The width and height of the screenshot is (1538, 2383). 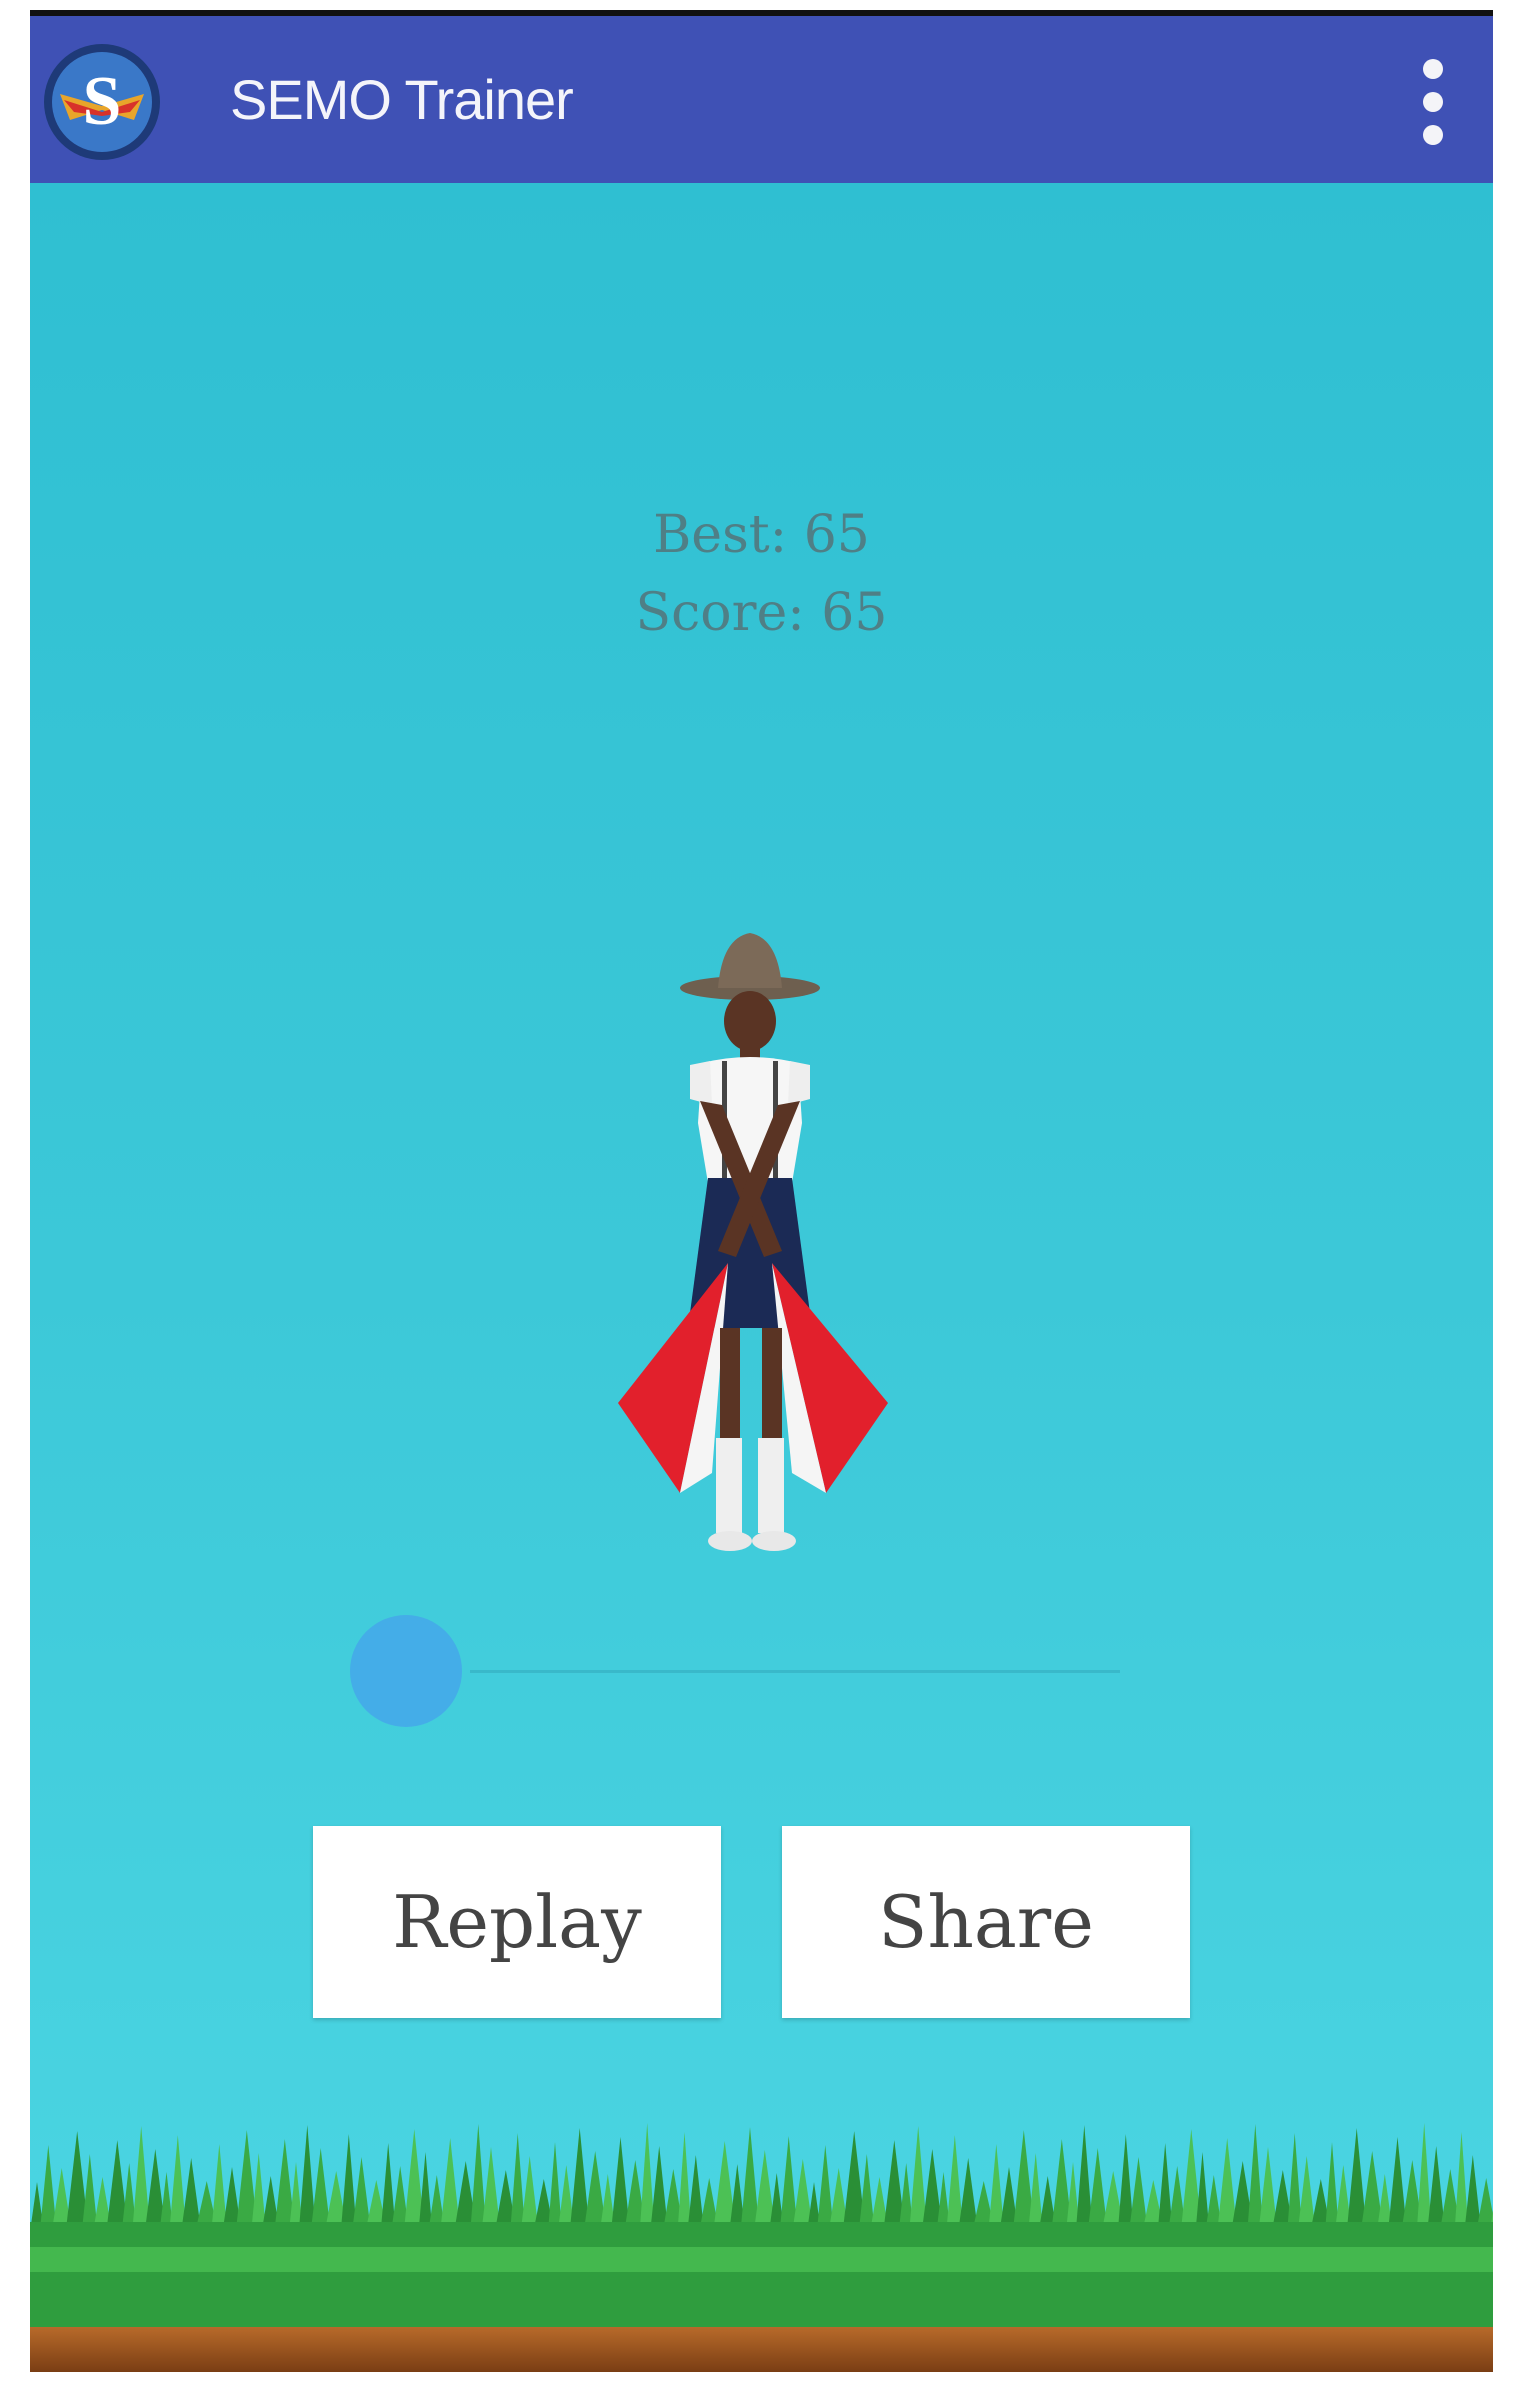 I want to click on share-button: Share, so click(x=986, y=1922).